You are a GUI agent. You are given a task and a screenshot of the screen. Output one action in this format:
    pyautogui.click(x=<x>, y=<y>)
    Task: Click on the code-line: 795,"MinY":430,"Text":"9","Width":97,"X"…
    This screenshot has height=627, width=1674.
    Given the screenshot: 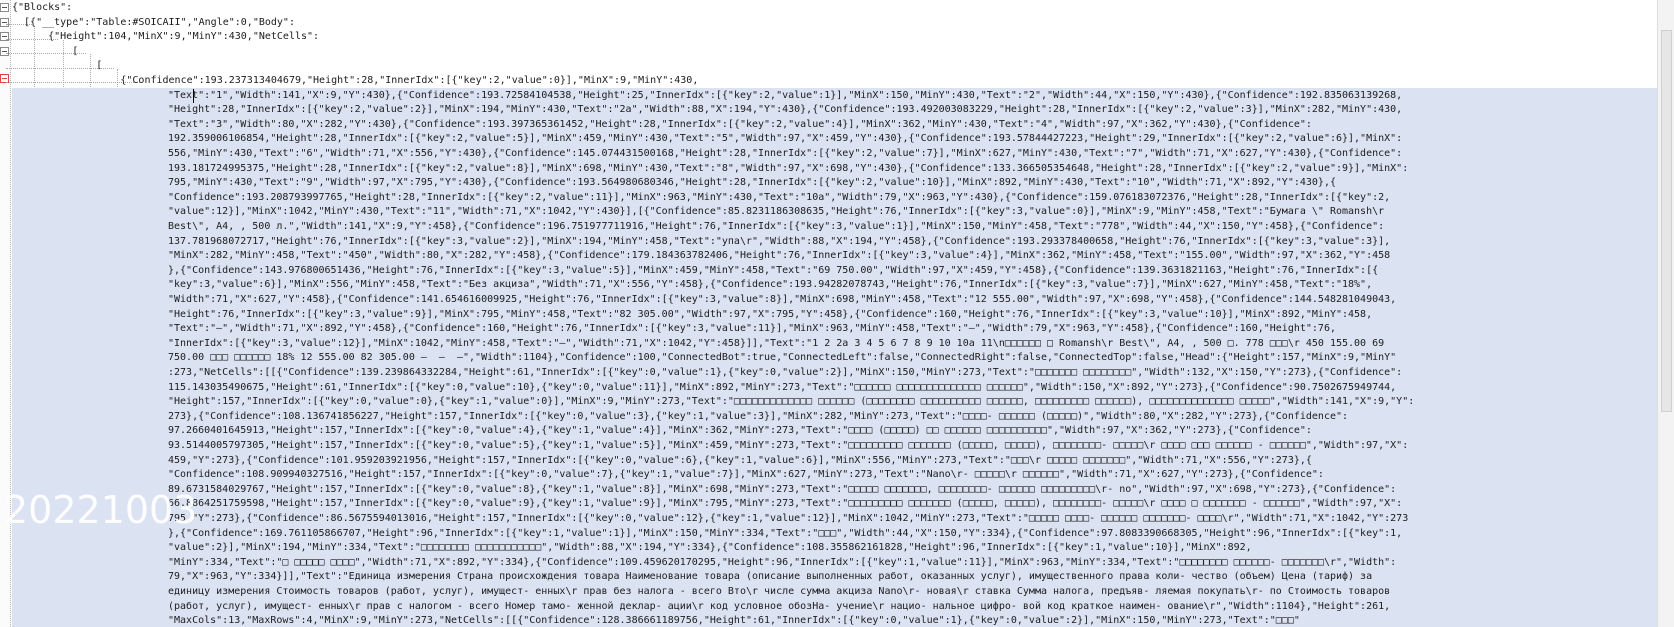 What is the action you would take?
    pyautogui.click(x=752, y=183)
    